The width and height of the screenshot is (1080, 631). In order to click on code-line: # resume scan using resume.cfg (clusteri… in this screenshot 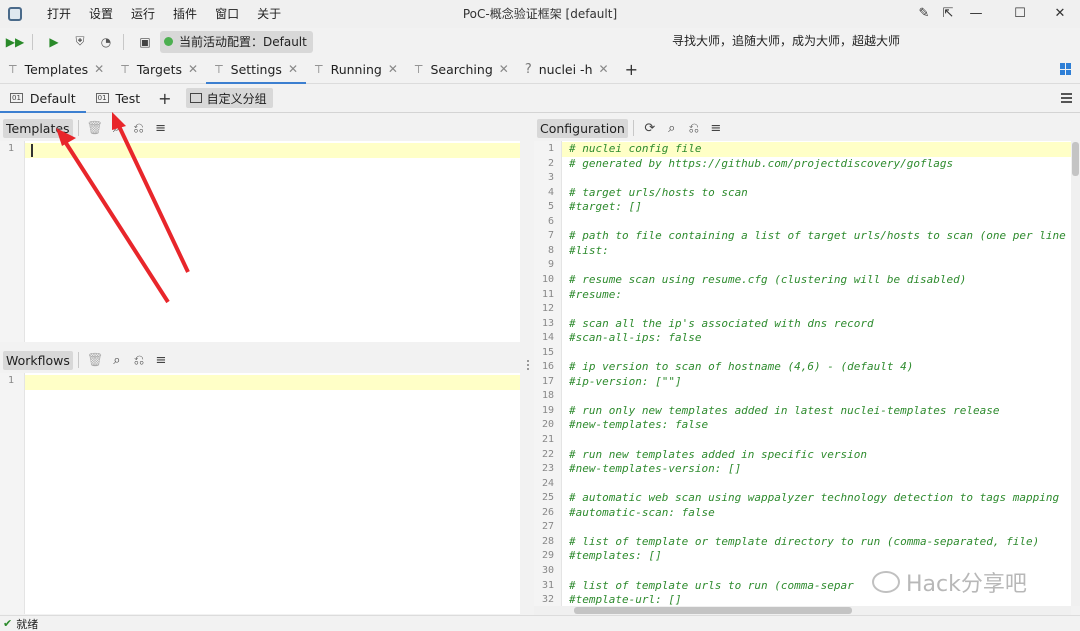, I will do `click(768, 279)`.